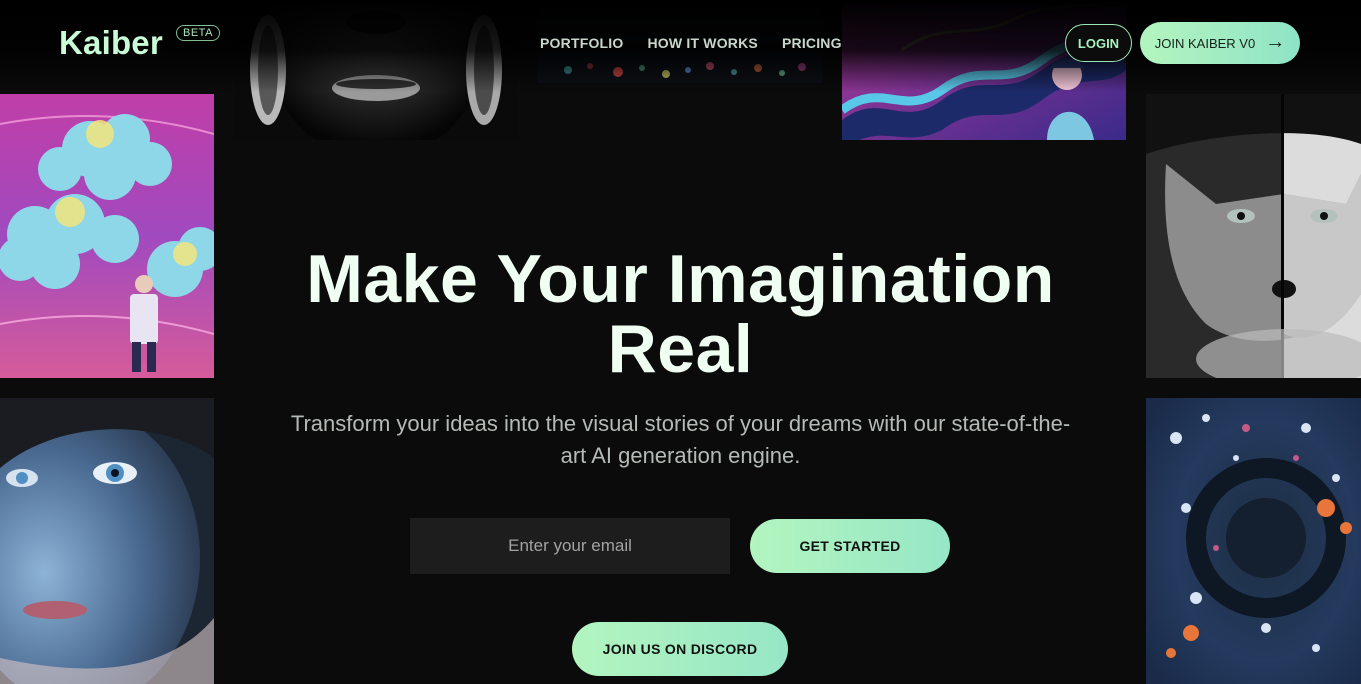 Image resolution: width=1361 pixels, height=684 pixels. I want to click on beta-badge: BETA, so click(198, 33).